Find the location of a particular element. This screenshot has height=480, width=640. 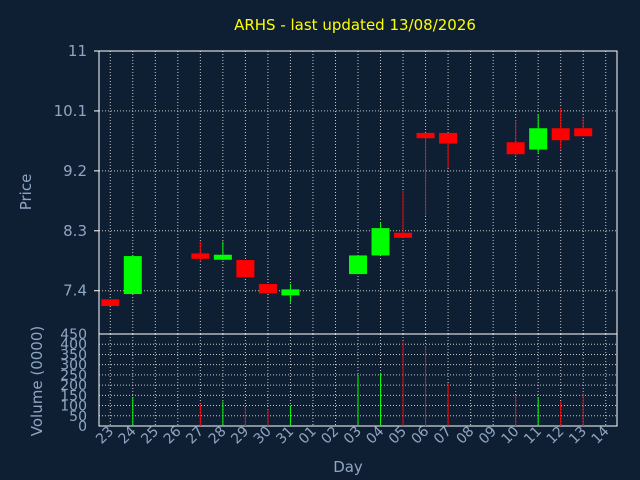

price-tick-label: 7.4 is located at coordinates (75, 291).